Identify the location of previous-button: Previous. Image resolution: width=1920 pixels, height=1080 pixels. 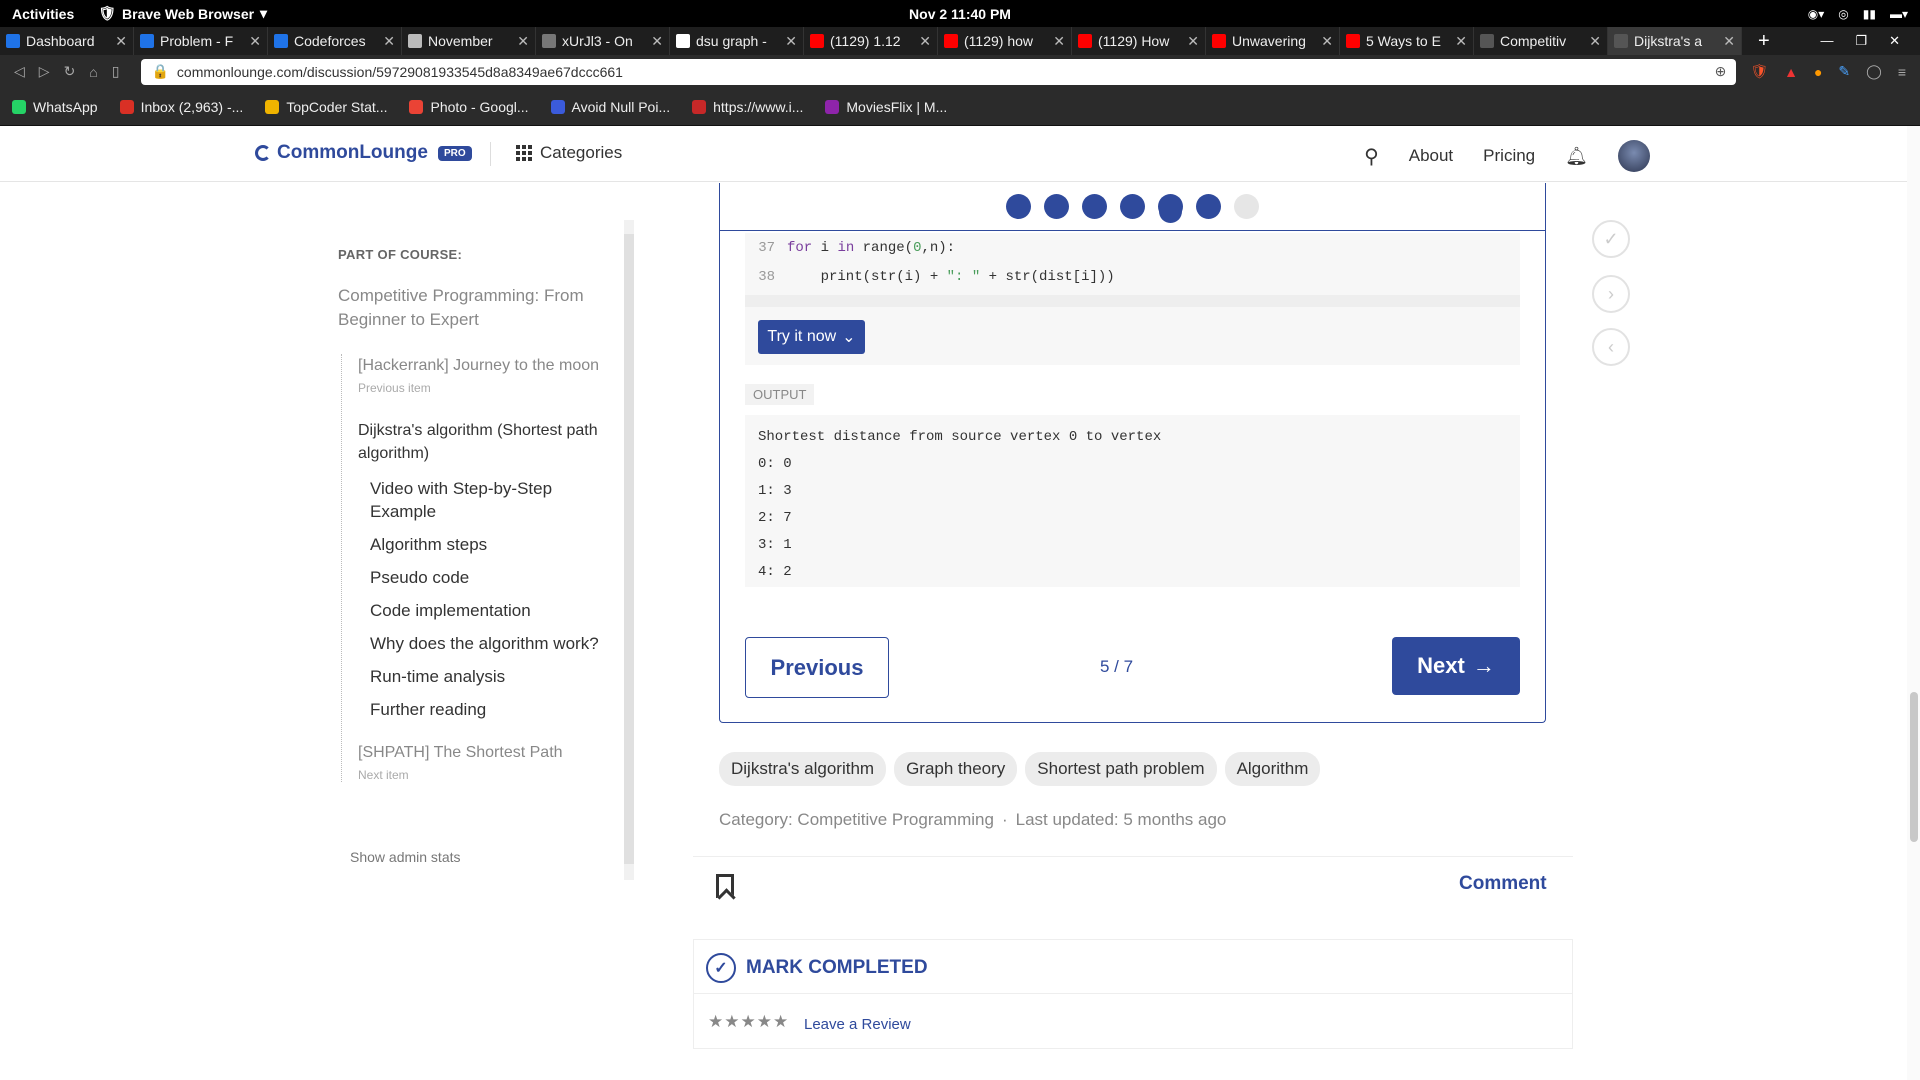
(817, 667).